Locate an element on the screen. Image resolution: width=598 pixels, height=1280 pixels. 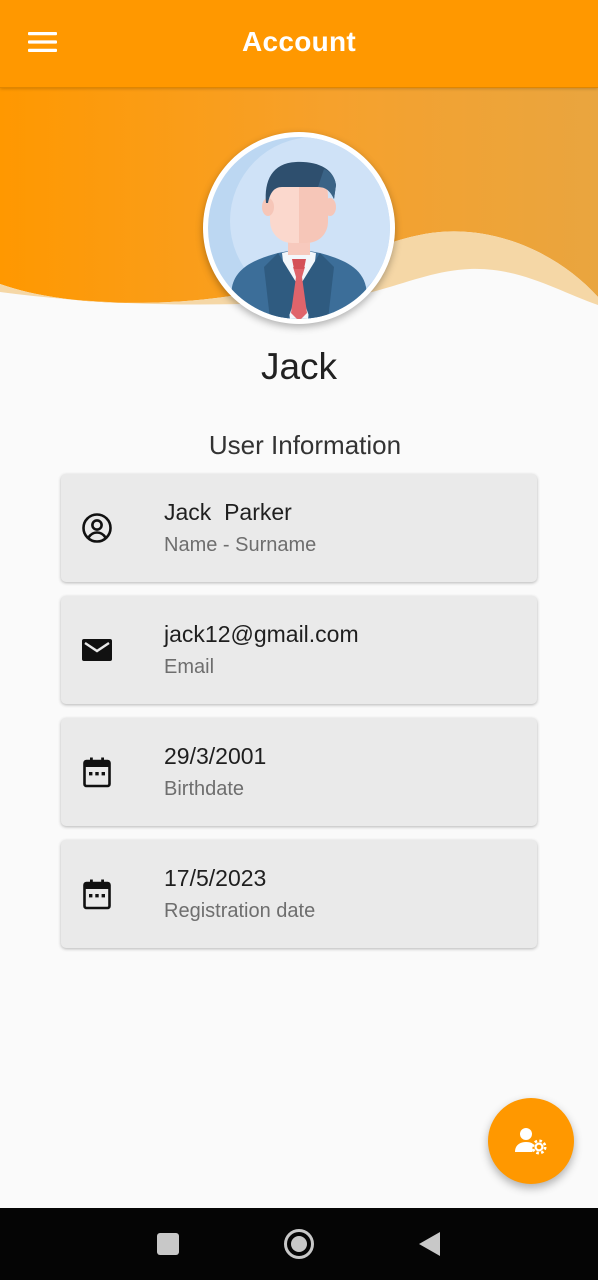
app-bar: Account is located at coordinates (299, 44).